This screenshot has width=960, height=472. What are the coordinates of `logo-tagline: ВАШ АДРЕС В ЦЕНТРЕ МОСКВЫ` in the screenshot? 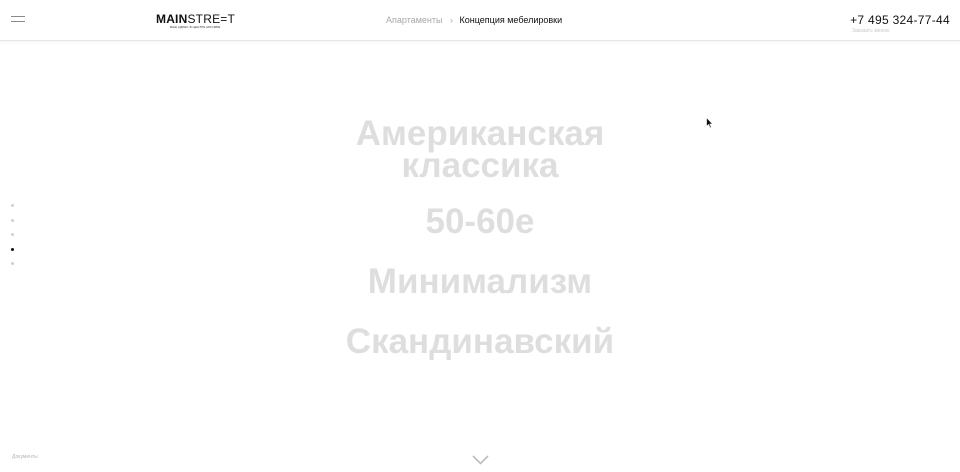 It's located at (195, 27).